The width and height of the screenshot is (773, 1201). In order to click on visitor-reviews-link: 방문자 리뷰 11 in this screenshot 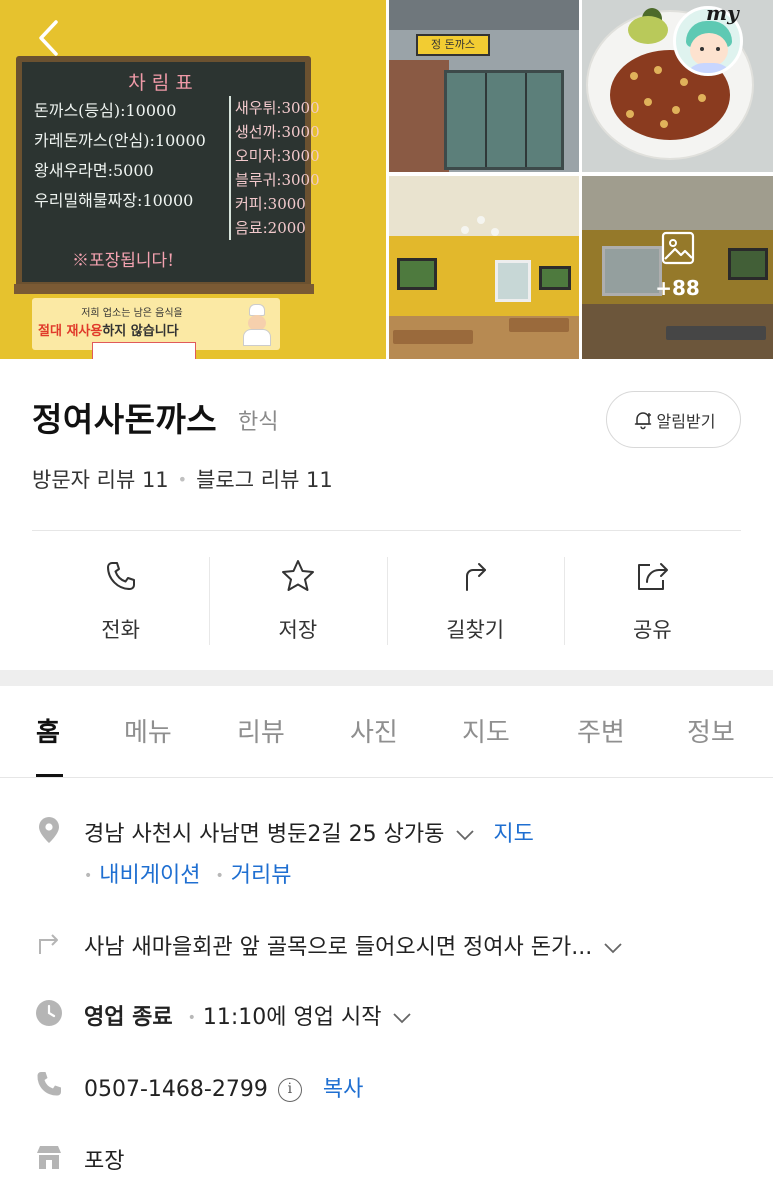, I will do `click(100, 479)`.